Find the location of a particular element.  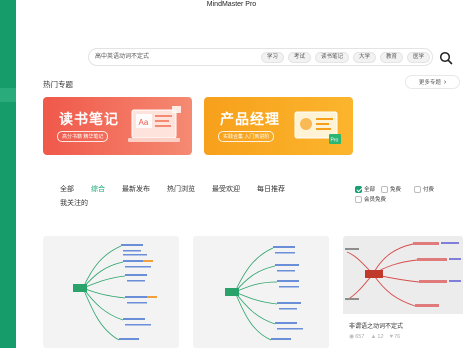

sidebar-active-tab is located at coordinates (8, 95).